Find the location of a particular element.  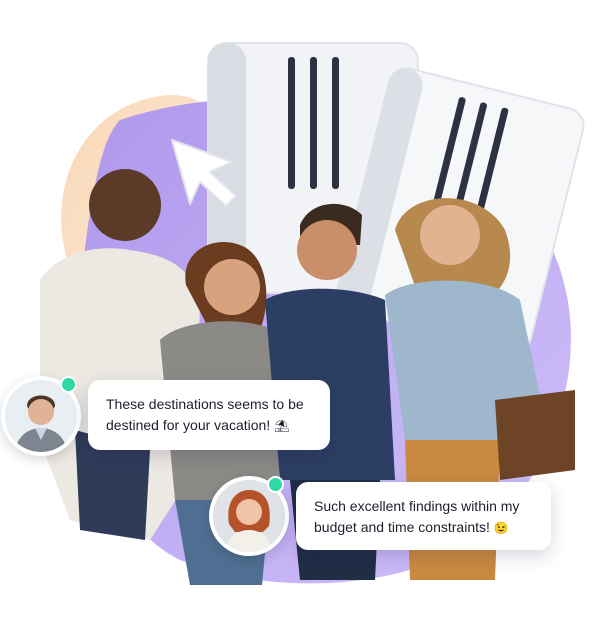

beach-umbrella-icon: ⛱ is located at coordinates (282, 426).